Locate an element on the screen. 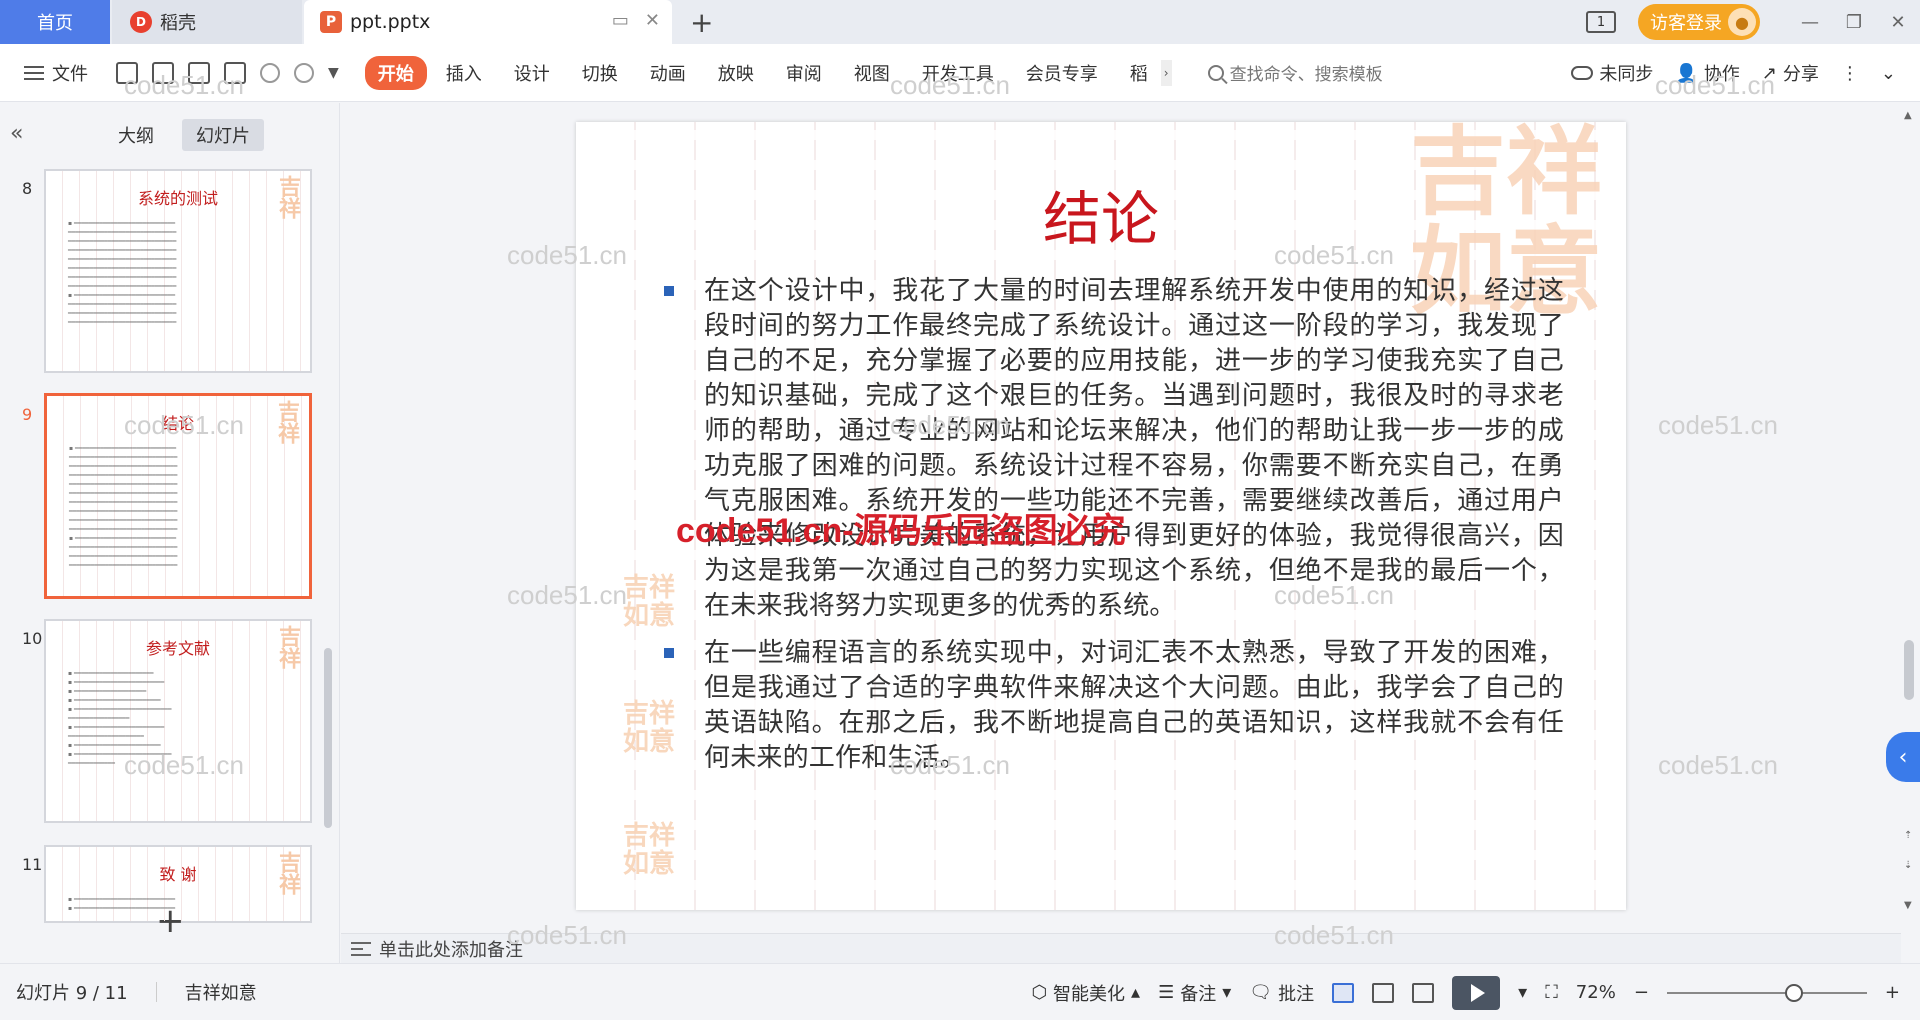  share-icon: ↗ is located at coordinates (1769, 73).